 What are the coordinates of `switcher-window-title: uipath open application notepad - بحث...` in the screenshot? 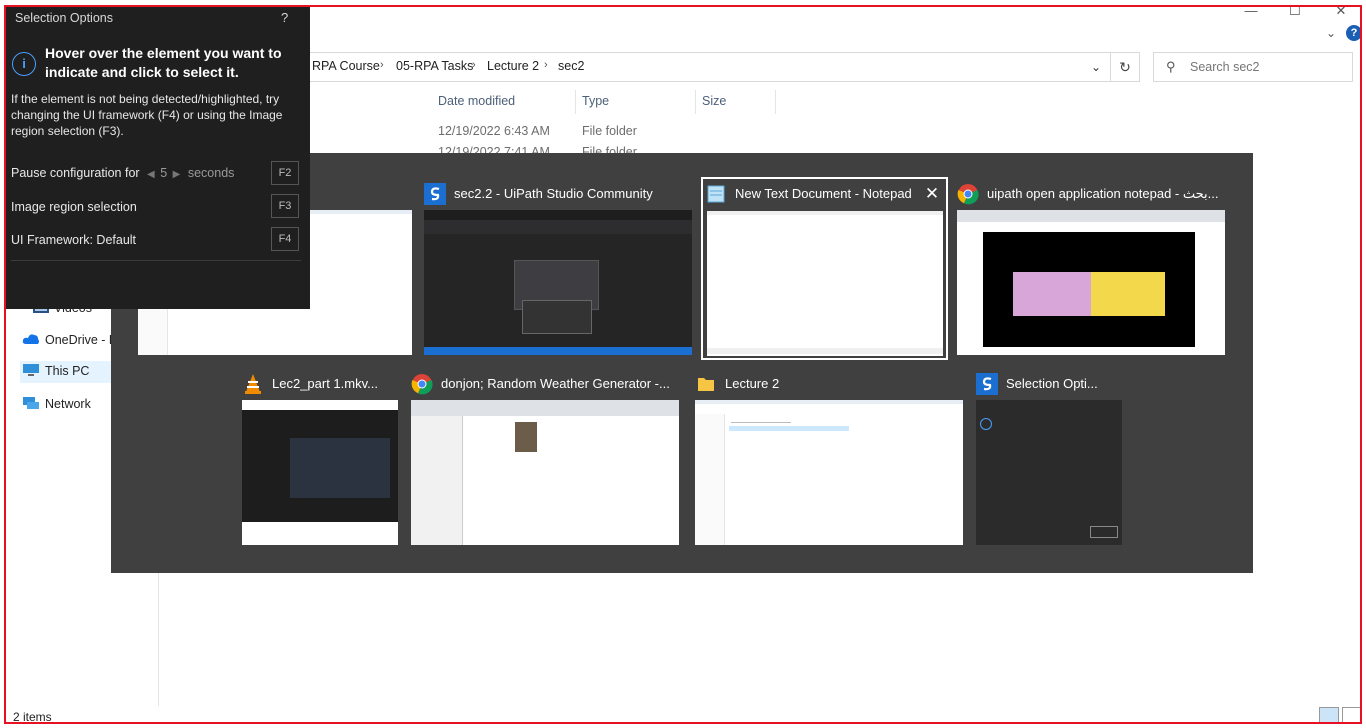 It's located at (1103, 193).